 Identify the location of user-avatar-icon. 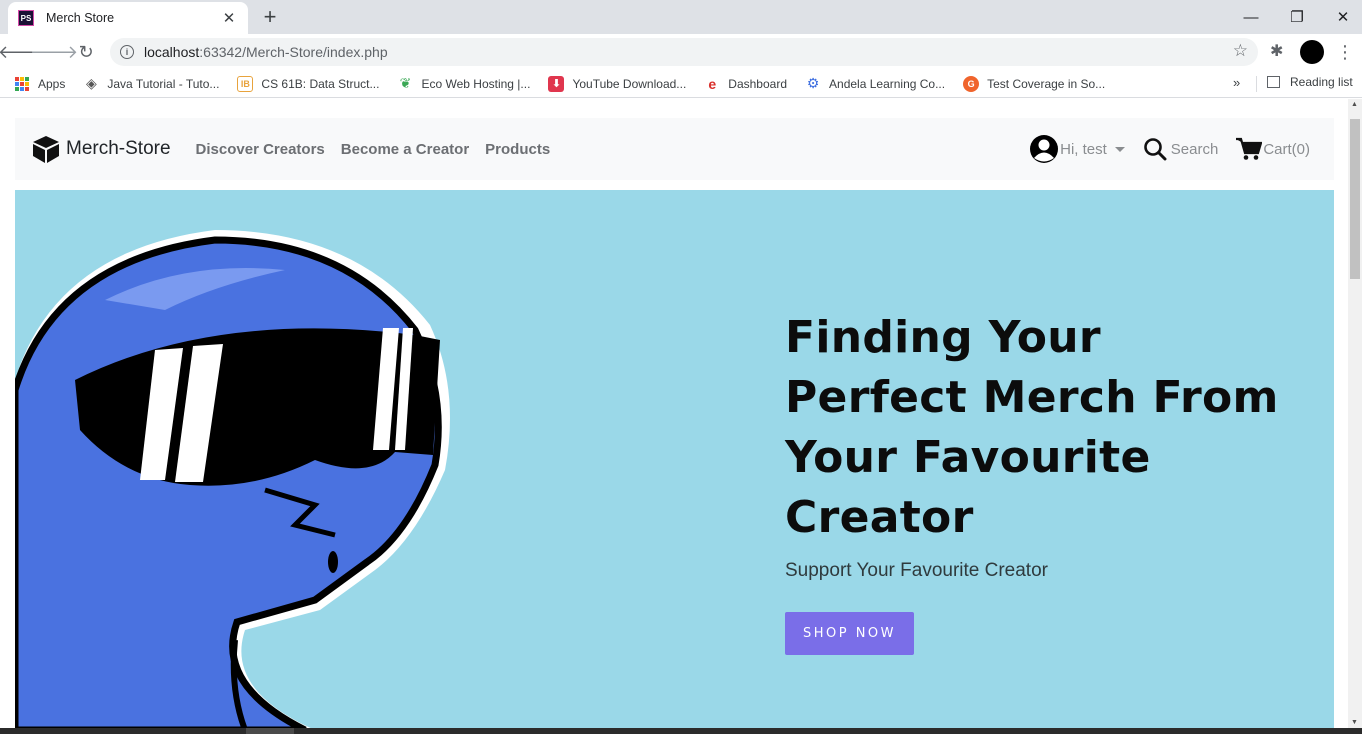
(1044, 149).